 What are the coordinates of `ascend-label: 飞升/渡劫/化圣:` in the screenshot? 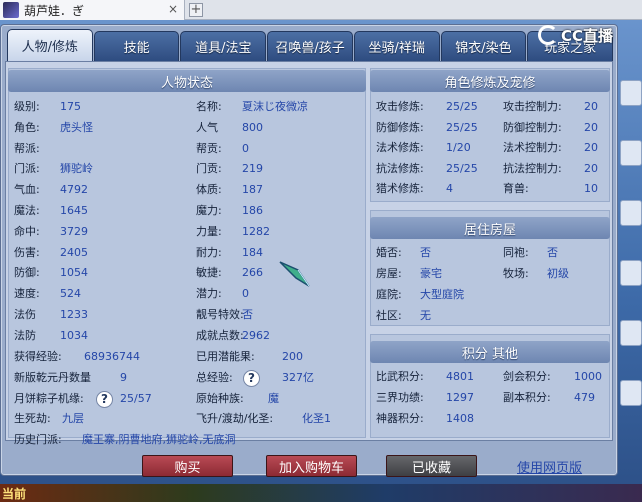 It's located at (235, 418).